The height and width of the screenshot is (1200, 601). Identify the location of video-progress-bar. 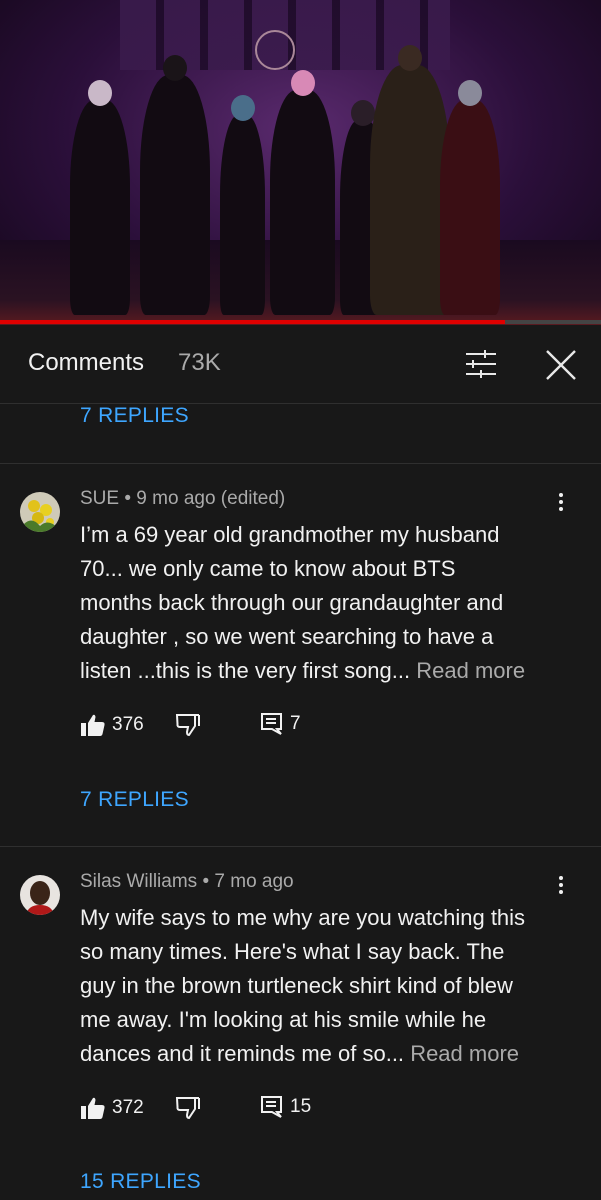
(300, 322).